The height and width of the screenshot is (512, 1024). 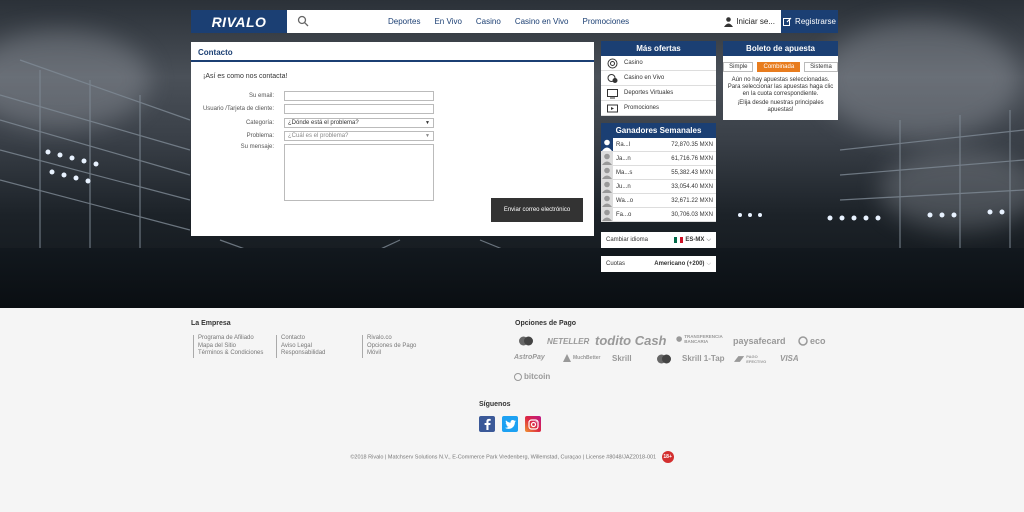 What do you see at coordinates (695, 240) in the screenshot?
I see `language-value: ES-MX` at bounding box center [695, 240].